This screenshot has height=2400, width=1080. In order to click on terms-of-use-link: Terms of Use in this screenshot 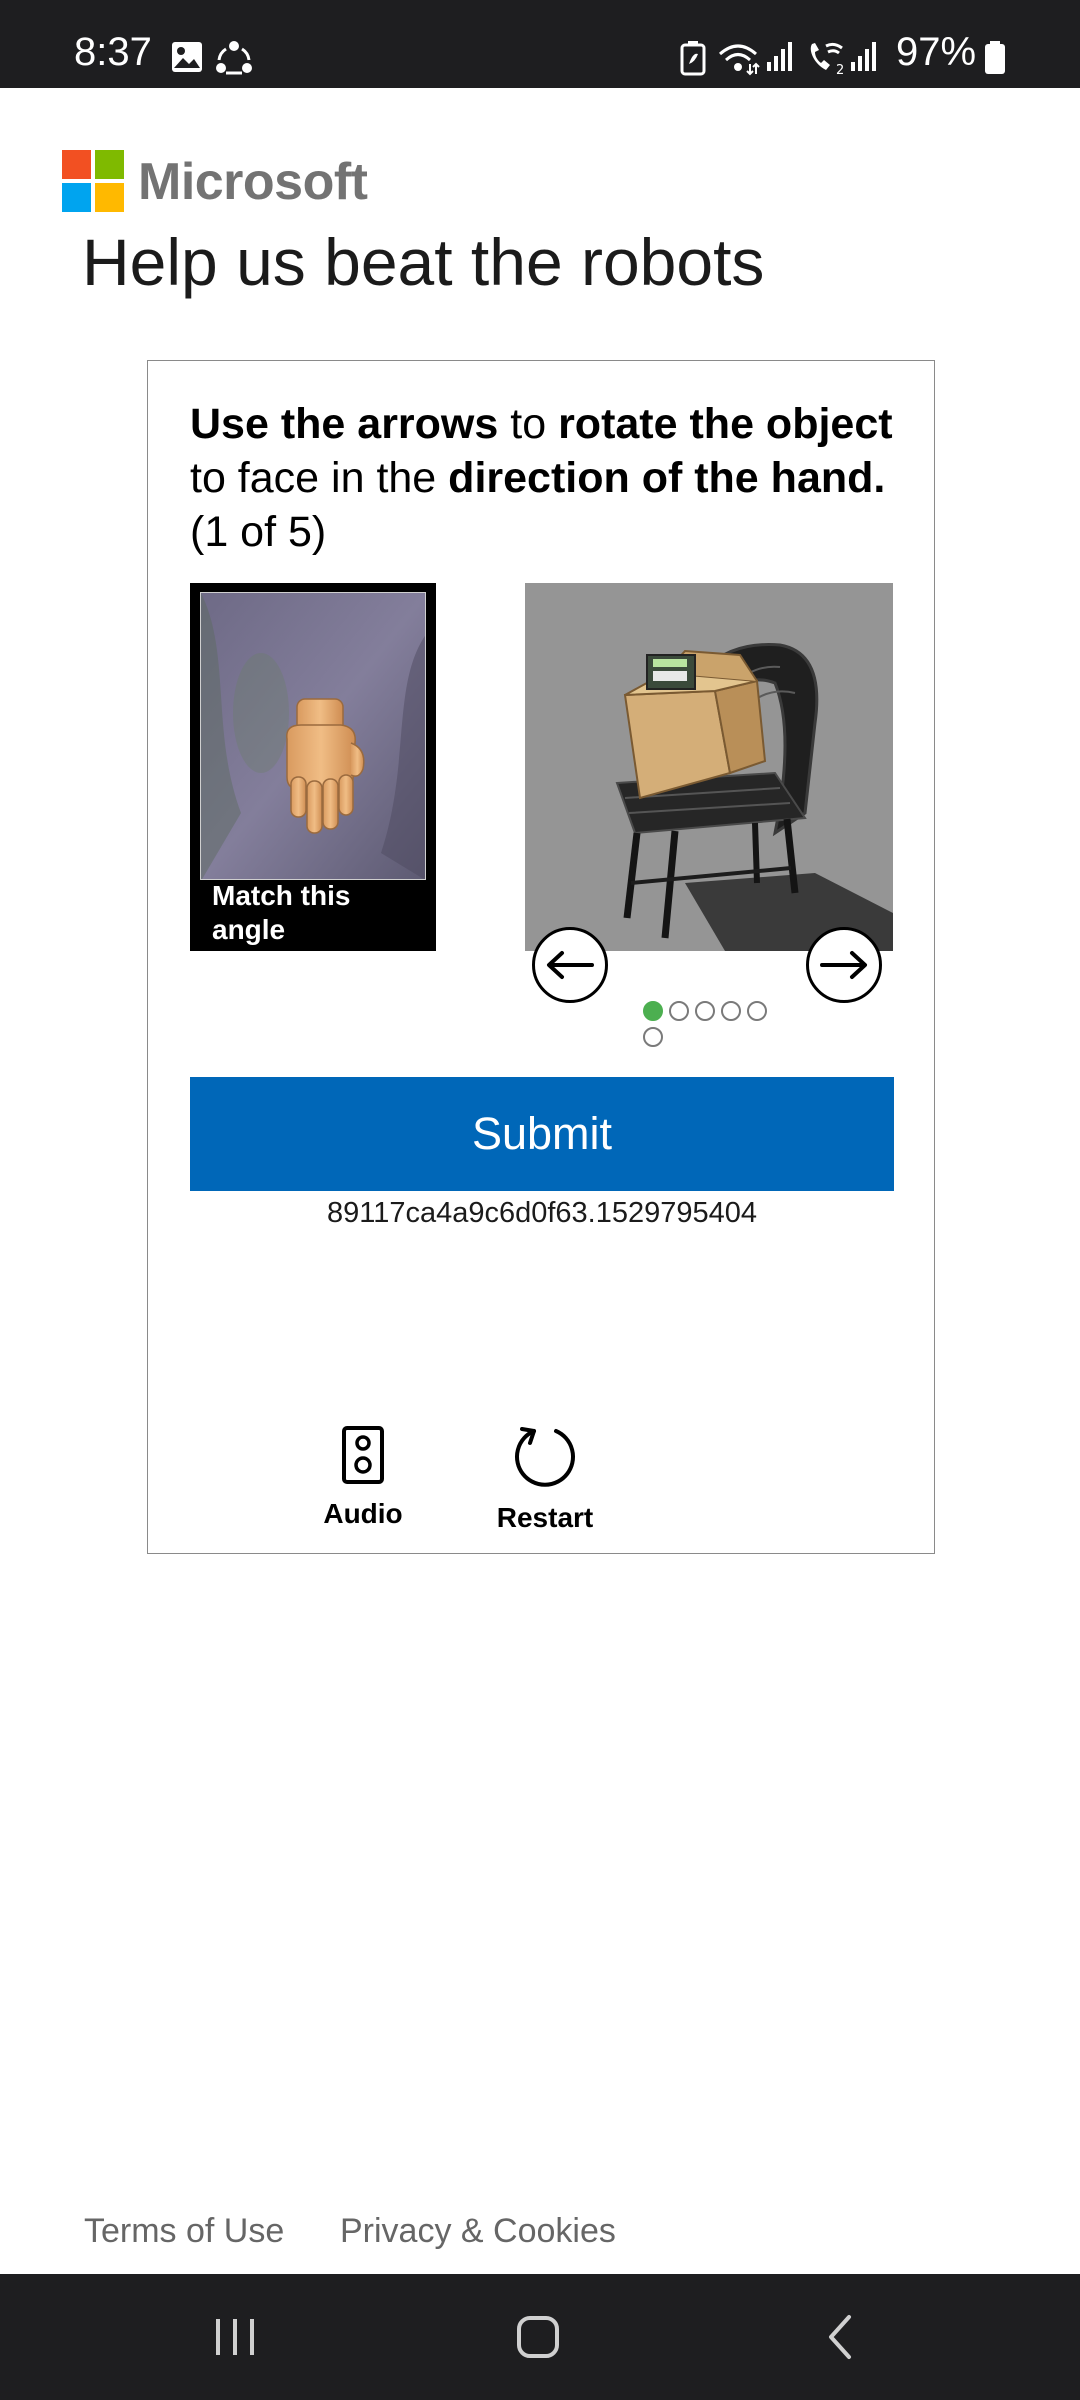, I will do `click(184, 2231)`.